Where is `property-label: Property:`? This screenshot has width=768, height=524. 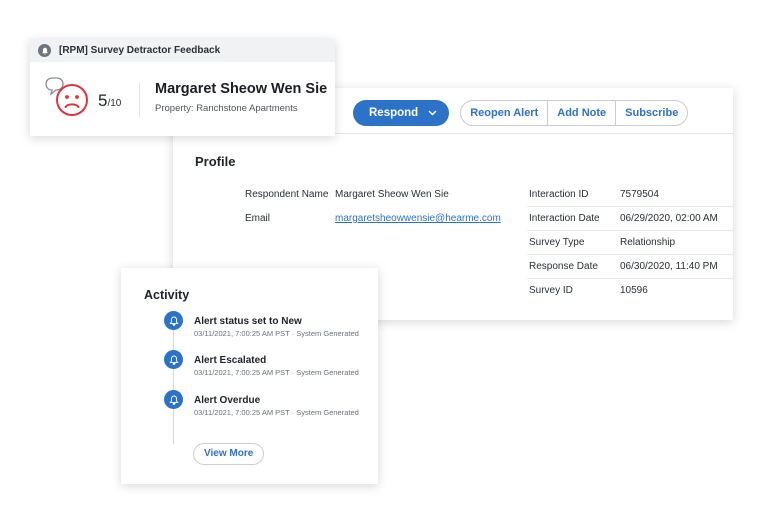
property-label: Property: is located at coordinates (174, 108).